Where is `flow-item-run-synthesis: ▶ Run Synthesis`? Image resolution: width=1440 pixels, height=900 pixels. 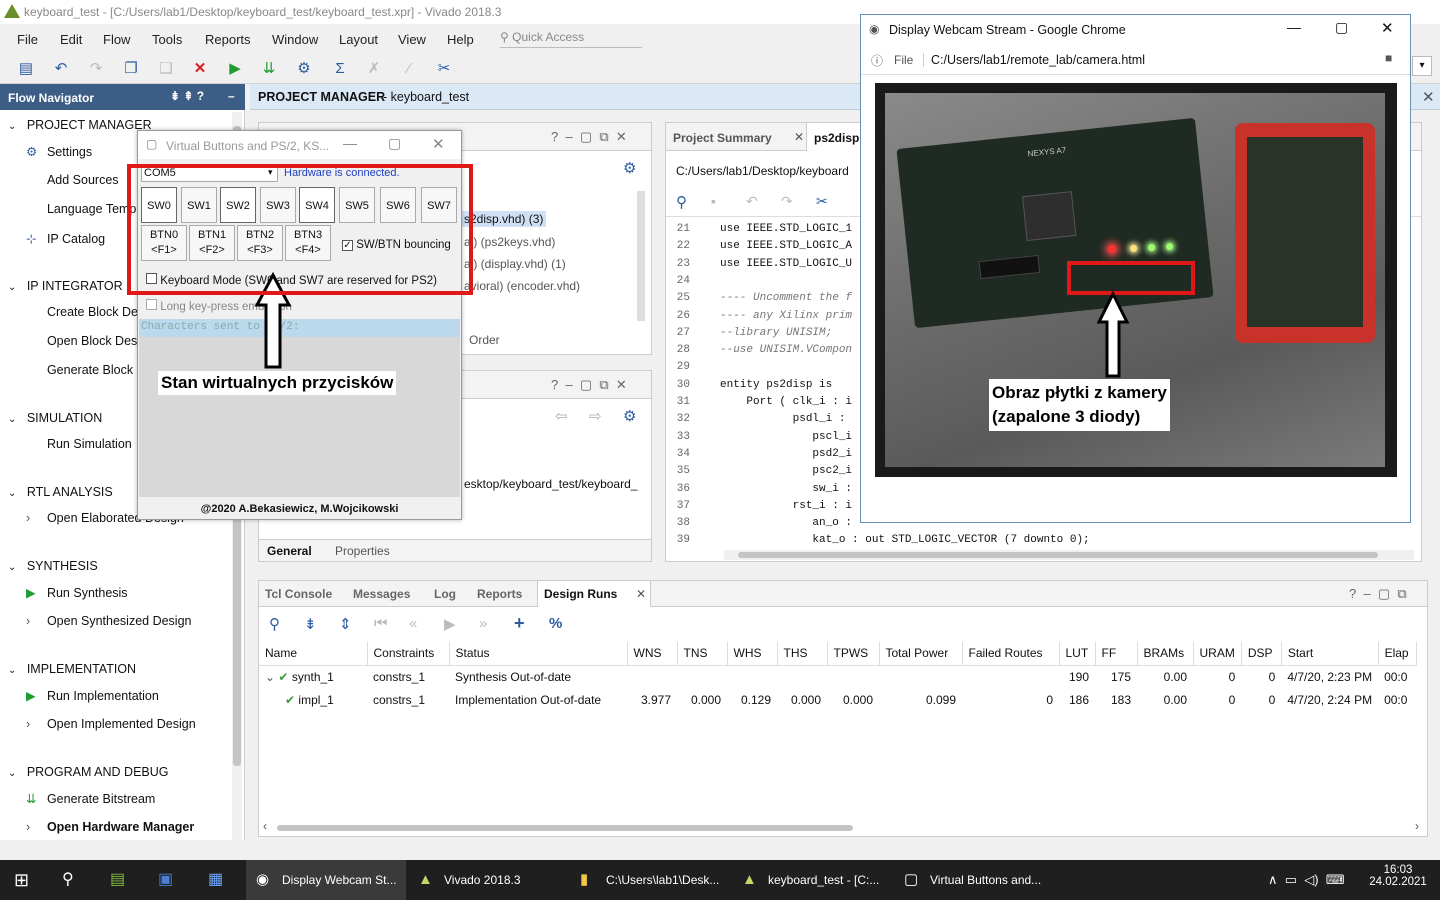 flow-item-run-synthesis: ▶ Run Synthesis is located at coordinates (77, 592).